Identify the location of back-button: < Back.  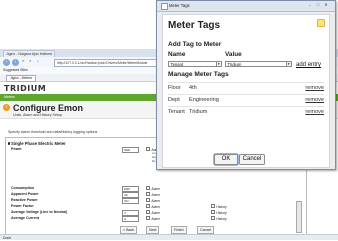
(129, 230).